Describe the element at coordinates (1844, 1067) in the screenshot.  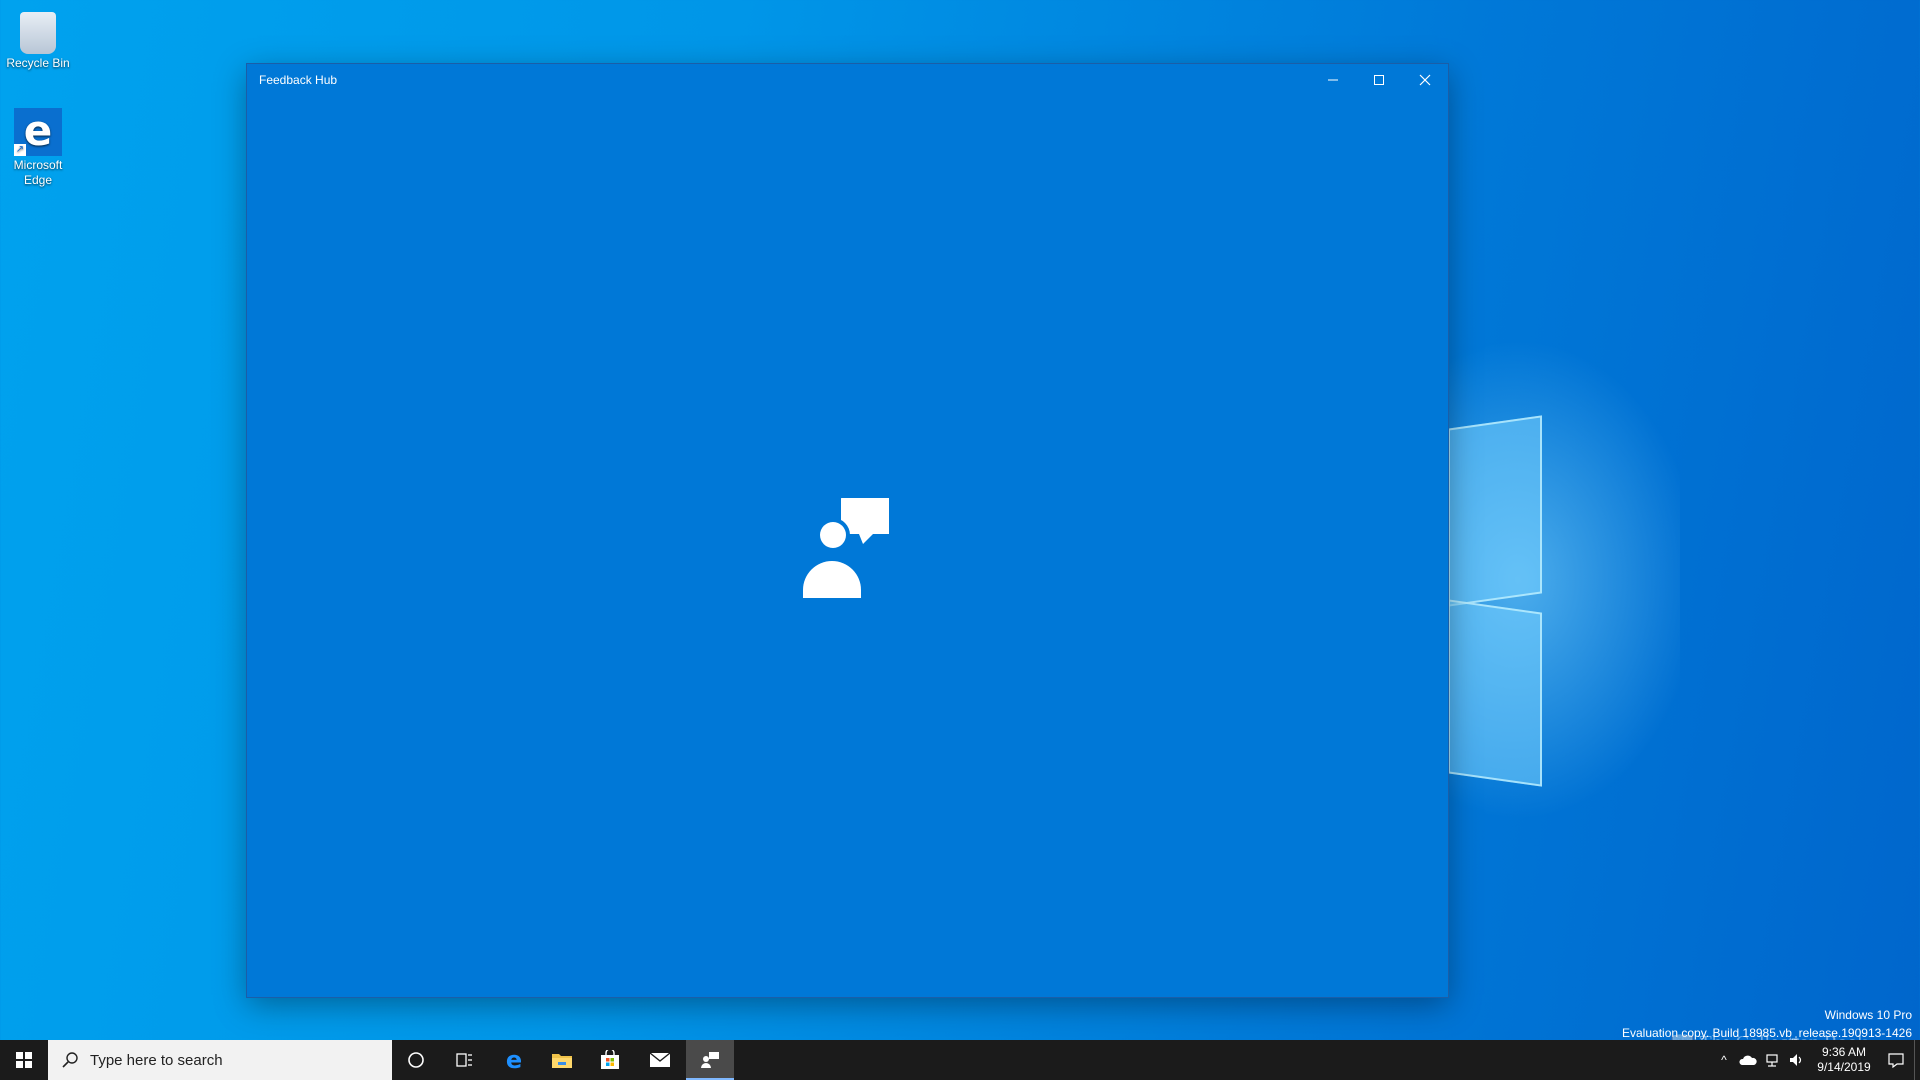
I see `clock-date: 9/14/2019` at that location.